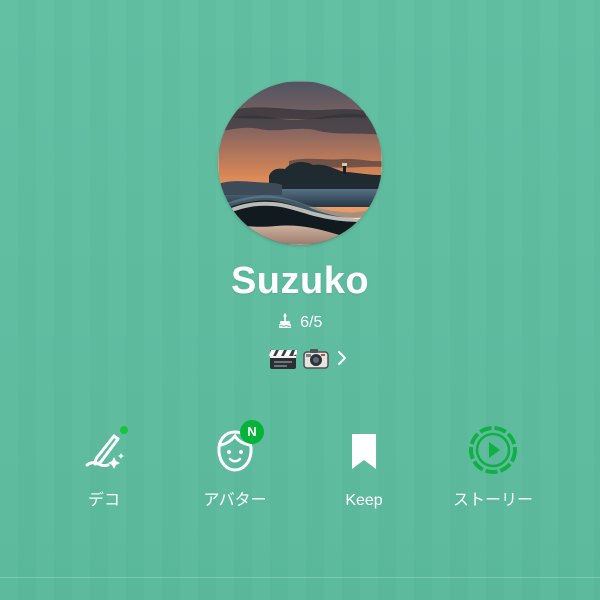 Image resolution: width=600 pixels, height=600 pixels. Describe the element at coordinates (316, 359) in the screenshot. I see `camera-icon` at that location.